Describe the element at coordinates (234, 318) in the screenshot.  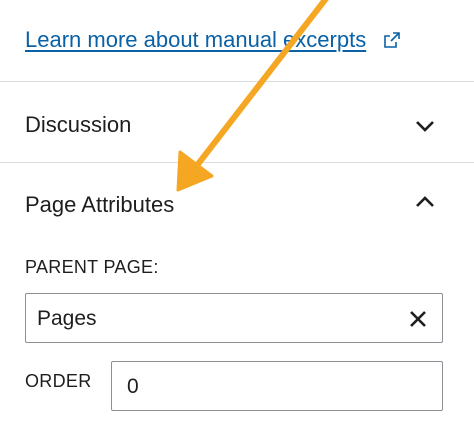
I see `parent-page-combobox: Pages` at that location.